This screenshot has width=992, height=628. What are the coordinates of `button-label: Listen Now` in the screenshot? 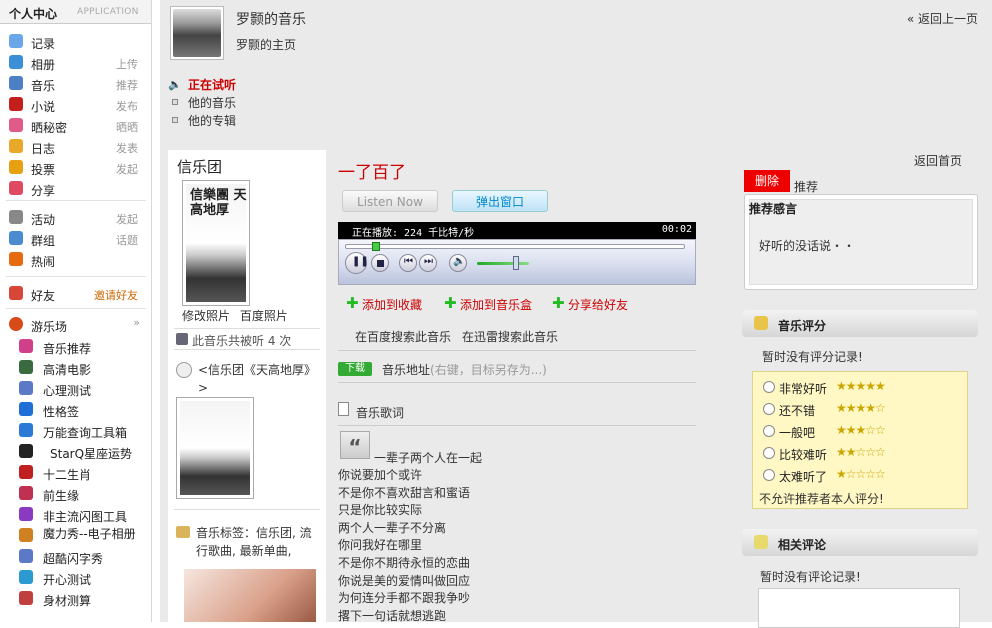 It's located at (390, 202).